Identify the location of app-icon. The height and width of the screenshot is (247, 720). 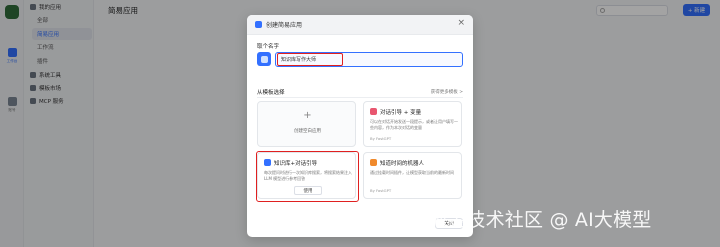
(258, 24).